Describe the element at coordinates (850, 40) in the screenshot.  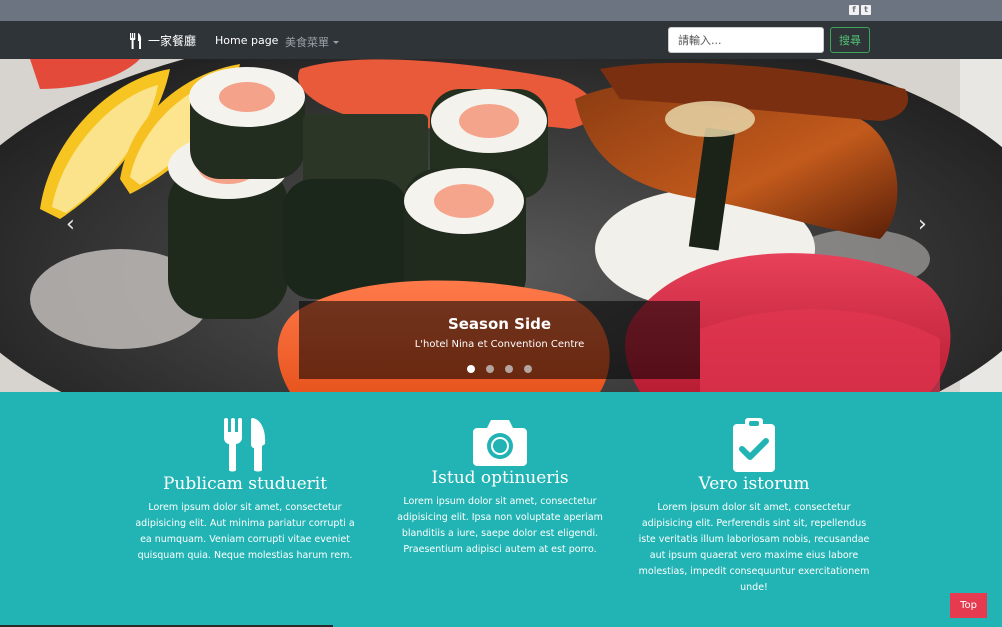
I see `search-button: 搜尋` at that location.